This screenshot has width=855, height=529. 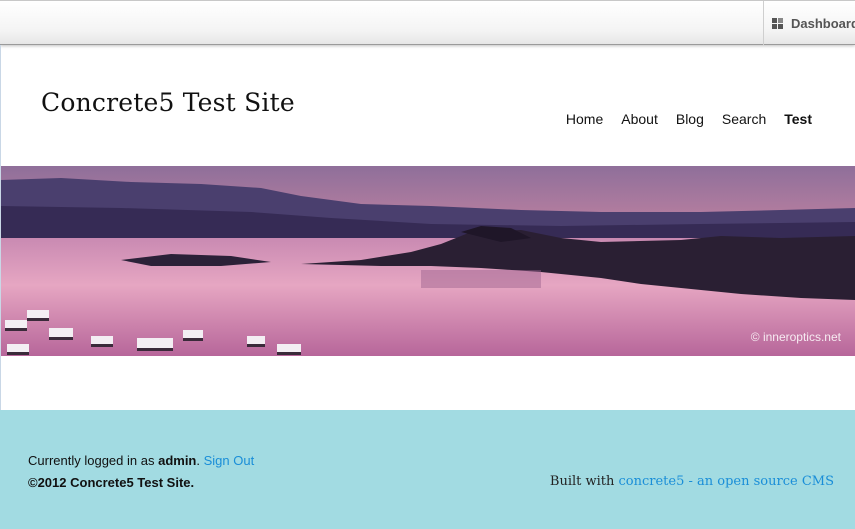 What do you see at coordinates (795, 337) in the screenshot?
I see `photo-credit: © inneroptics.net` at bounding box center [795, 337].